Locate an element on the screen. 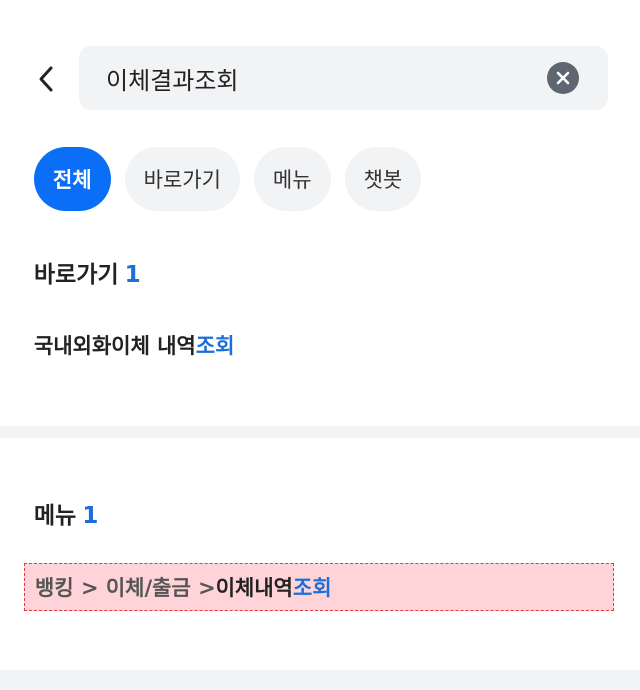 The width and height of the screenshot is (640, 690). filter-tabs: 전체 바로가기 메뉴 챗봇 is located at coordinates (228, 179).